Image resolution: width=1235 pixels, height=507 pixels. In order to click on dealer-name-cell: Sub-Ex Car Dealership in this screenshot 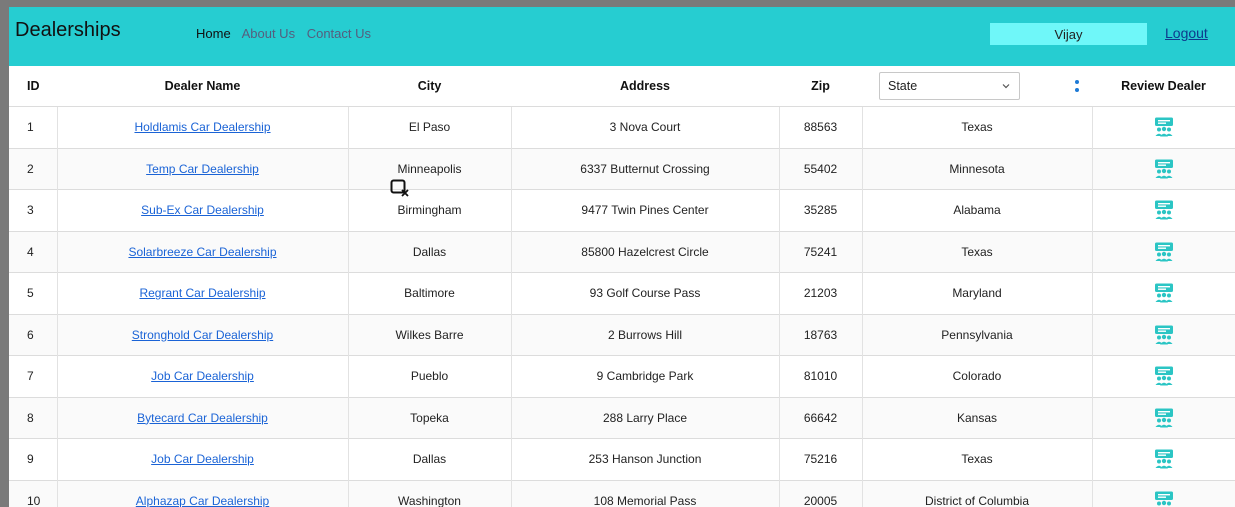, I will do `click(202, 210)`.